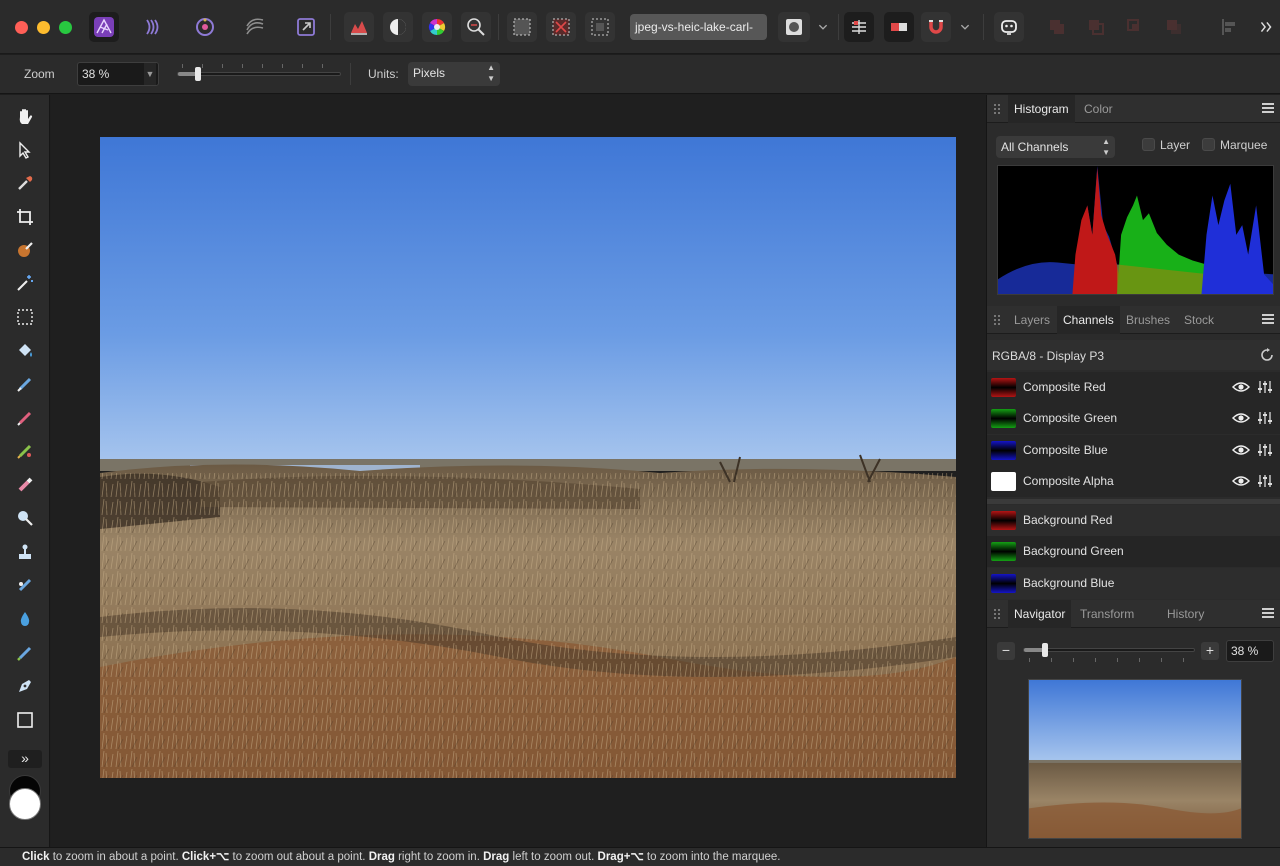  I want to click on channel-row: Composite Green, so click(1133, 419).